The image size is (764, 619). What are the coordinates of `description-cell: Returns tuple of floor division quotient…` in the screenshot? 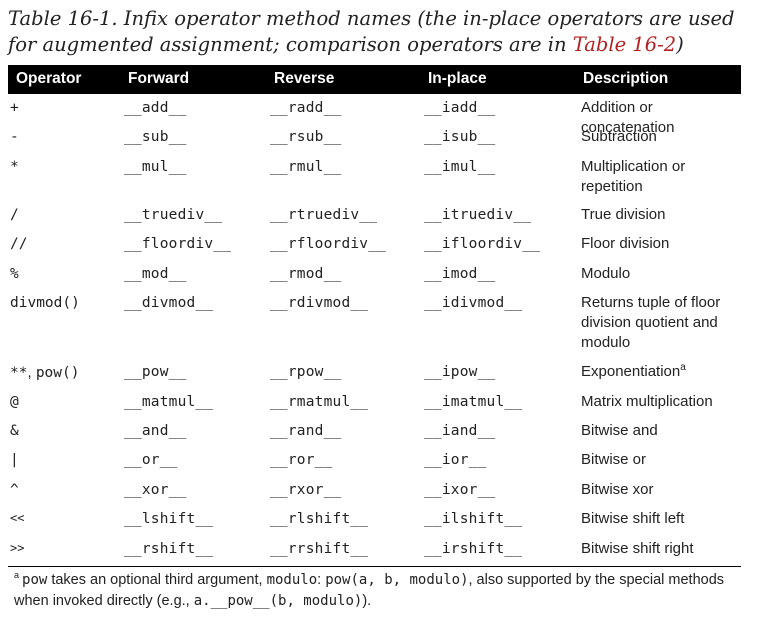 It's located at (651, 322).